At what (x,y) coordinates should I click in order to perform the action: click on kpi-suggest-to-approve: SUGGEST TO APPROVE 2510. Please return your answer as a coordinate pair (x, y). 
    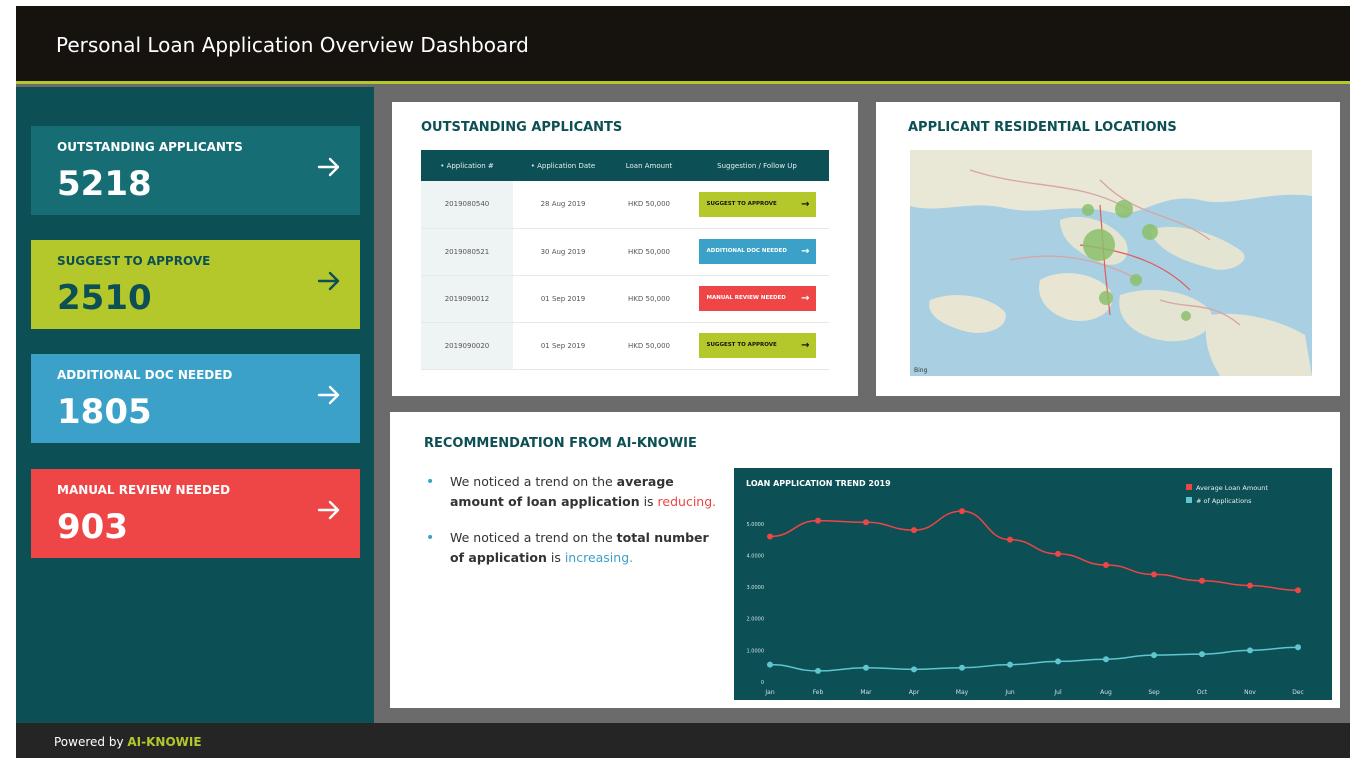
    Looking at the image, I should click on (195, 284).